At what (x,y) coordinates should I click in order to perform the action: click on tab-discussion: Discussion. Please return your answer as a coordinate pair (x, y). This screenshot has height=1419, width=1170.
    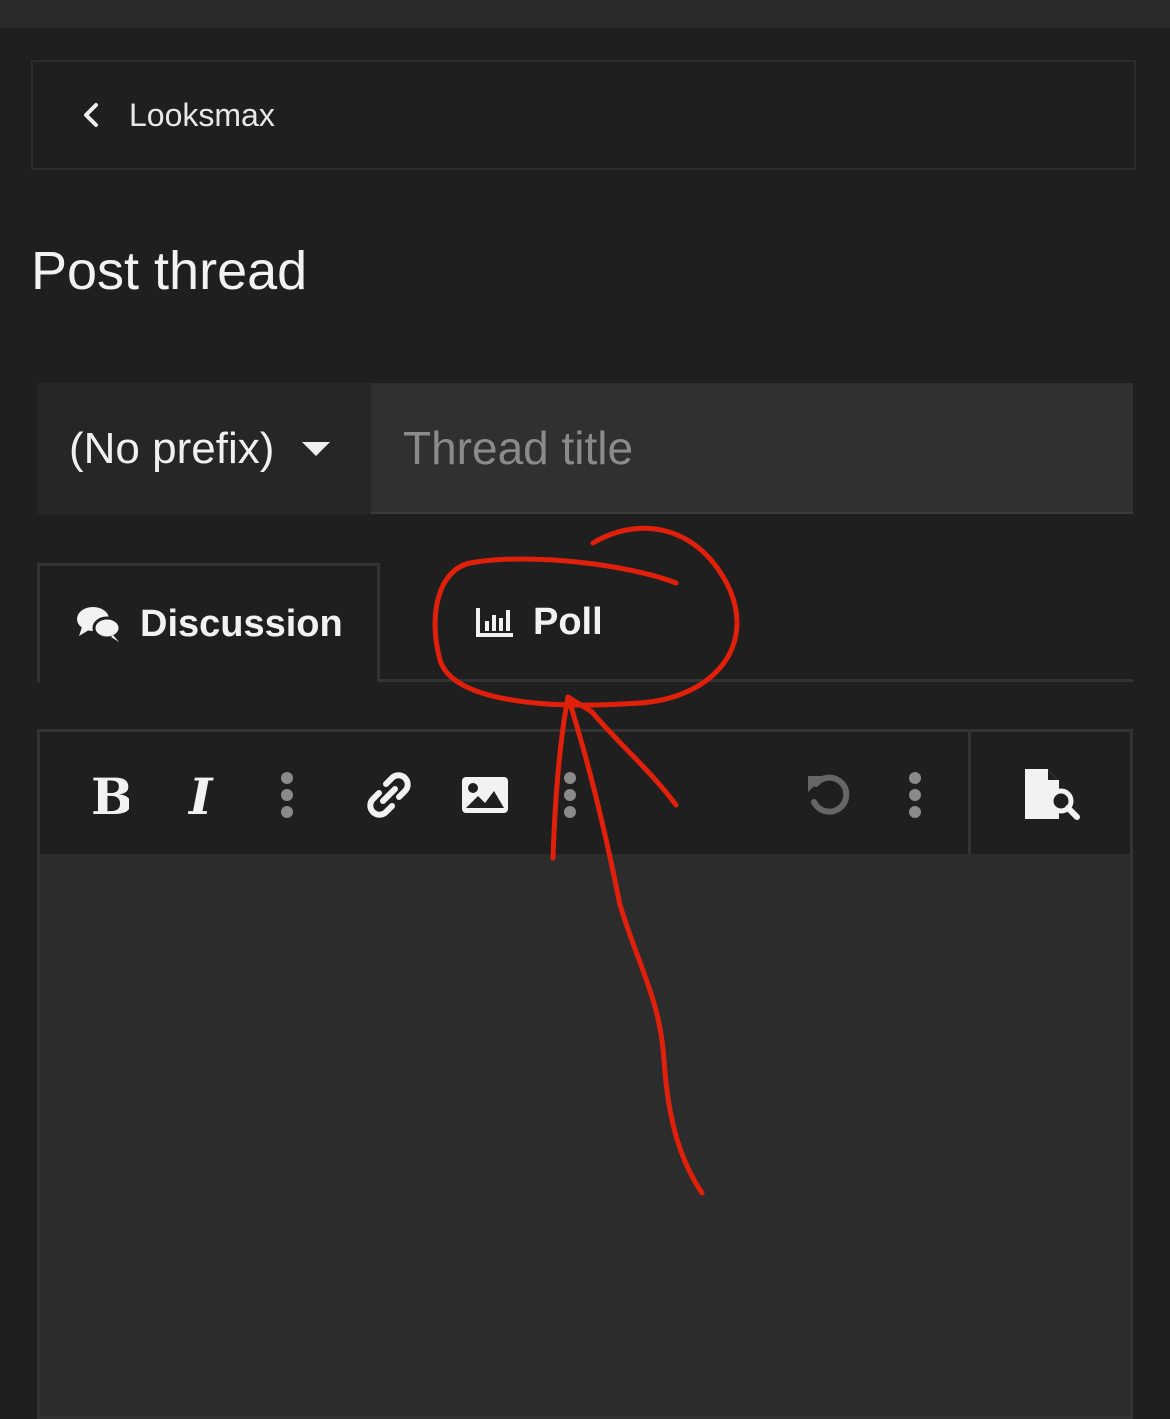
    Looking at the image, I should click on (208, 622).